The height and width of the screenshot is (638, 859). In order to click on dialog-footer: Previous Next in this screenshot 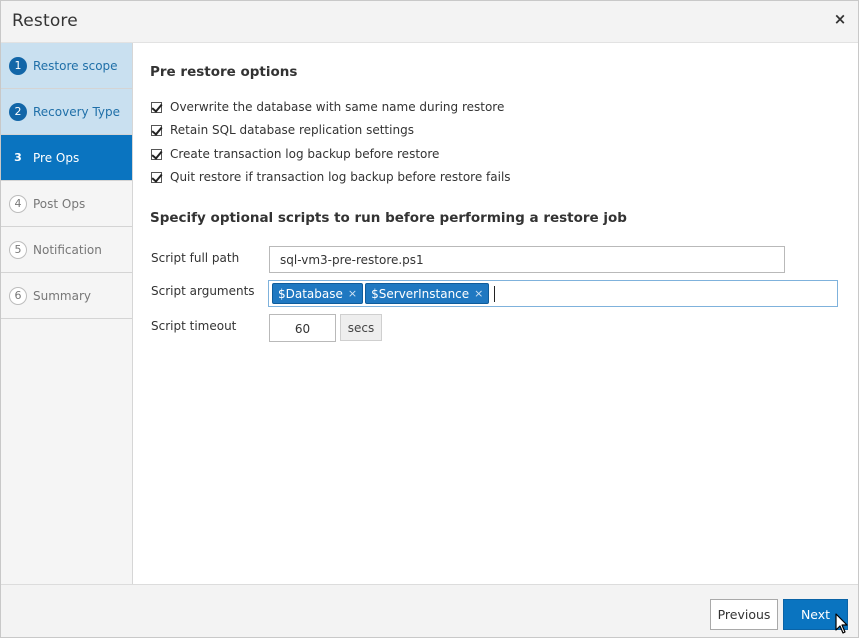, I will do `click(429, 610)`.